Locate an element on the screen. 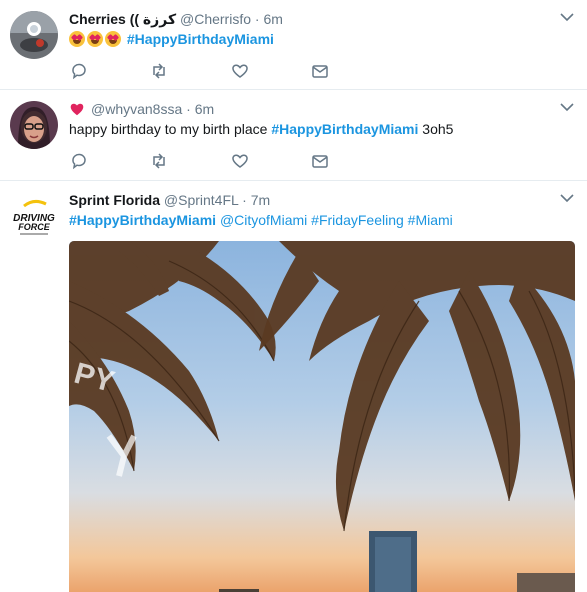  tweet-header: Sprint Florida @Sprint4FL · 7m is located at coordinates (308, 200).